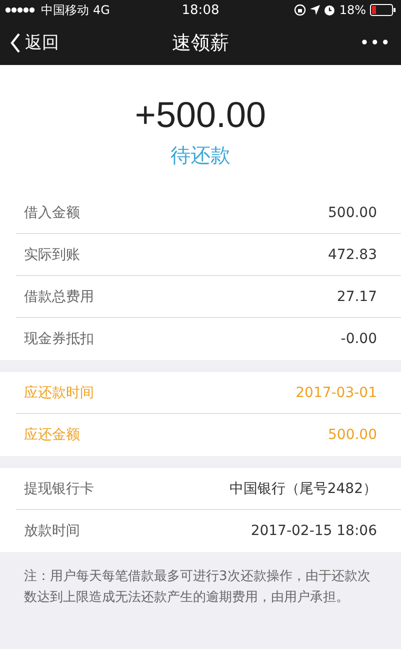 The height and width of the screenshot is (649, 401). What do you see at coordinates (313, 531) in the screenshot?
I see `field-value: 2017-02-15 18:06` at bounding box center [313, 531].